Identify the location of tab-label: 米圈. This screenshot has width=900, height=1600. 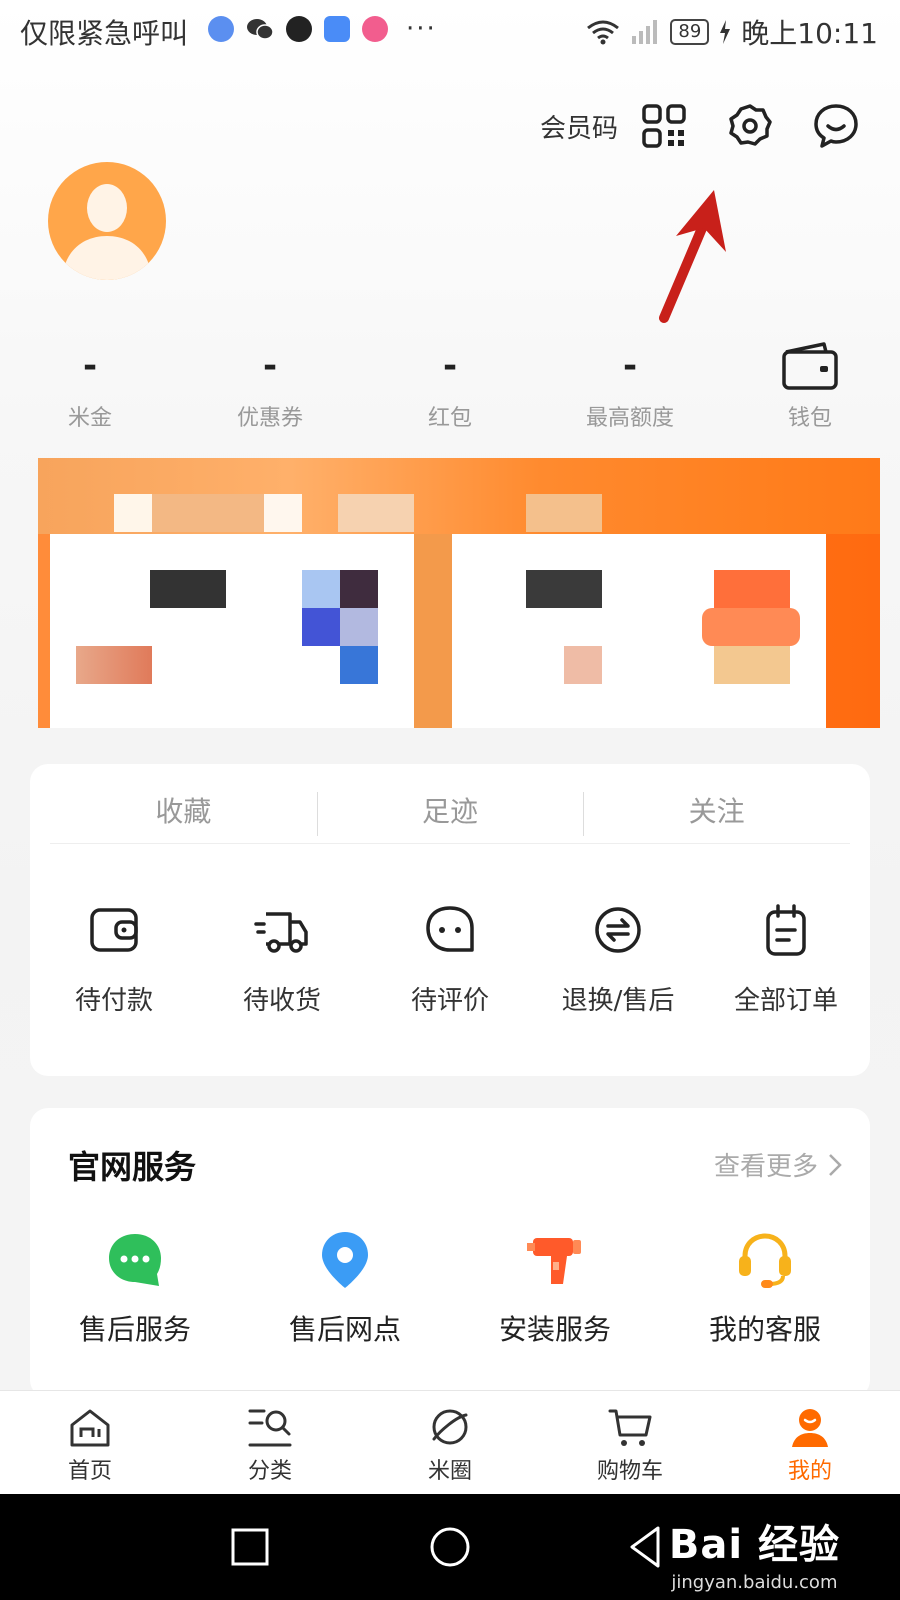
(449, 1471).